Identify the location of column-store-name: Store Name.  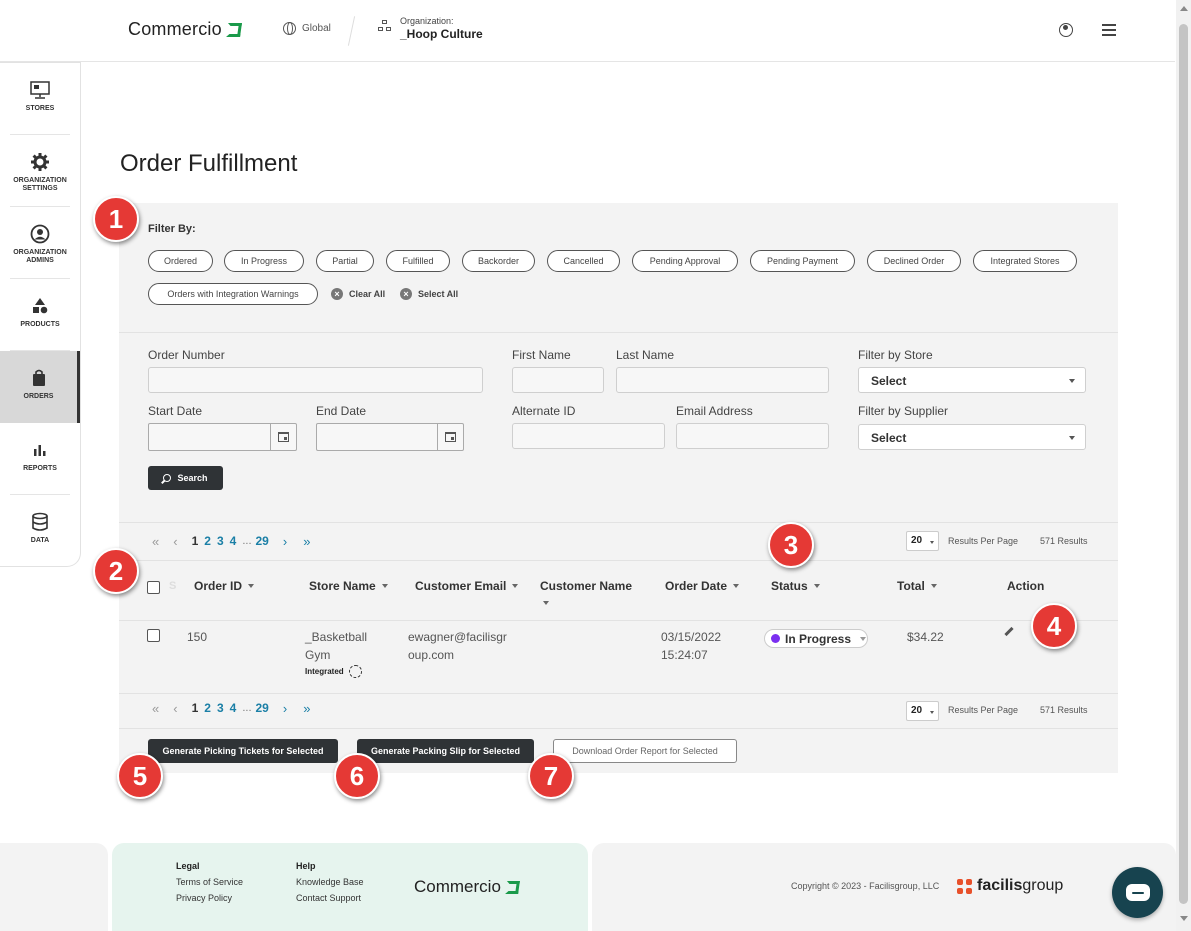
(348, 586).